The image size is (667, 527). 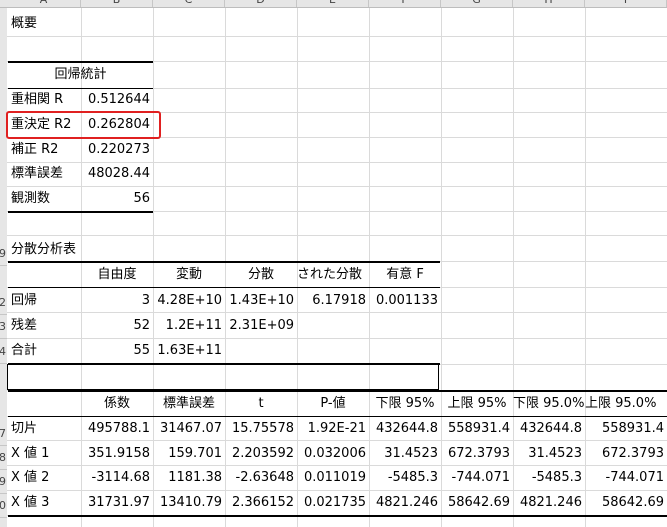 What do you see at coordinates (3, 303) in the screenshot?
I see `row-header: 2` at bounding box center [3, 303].